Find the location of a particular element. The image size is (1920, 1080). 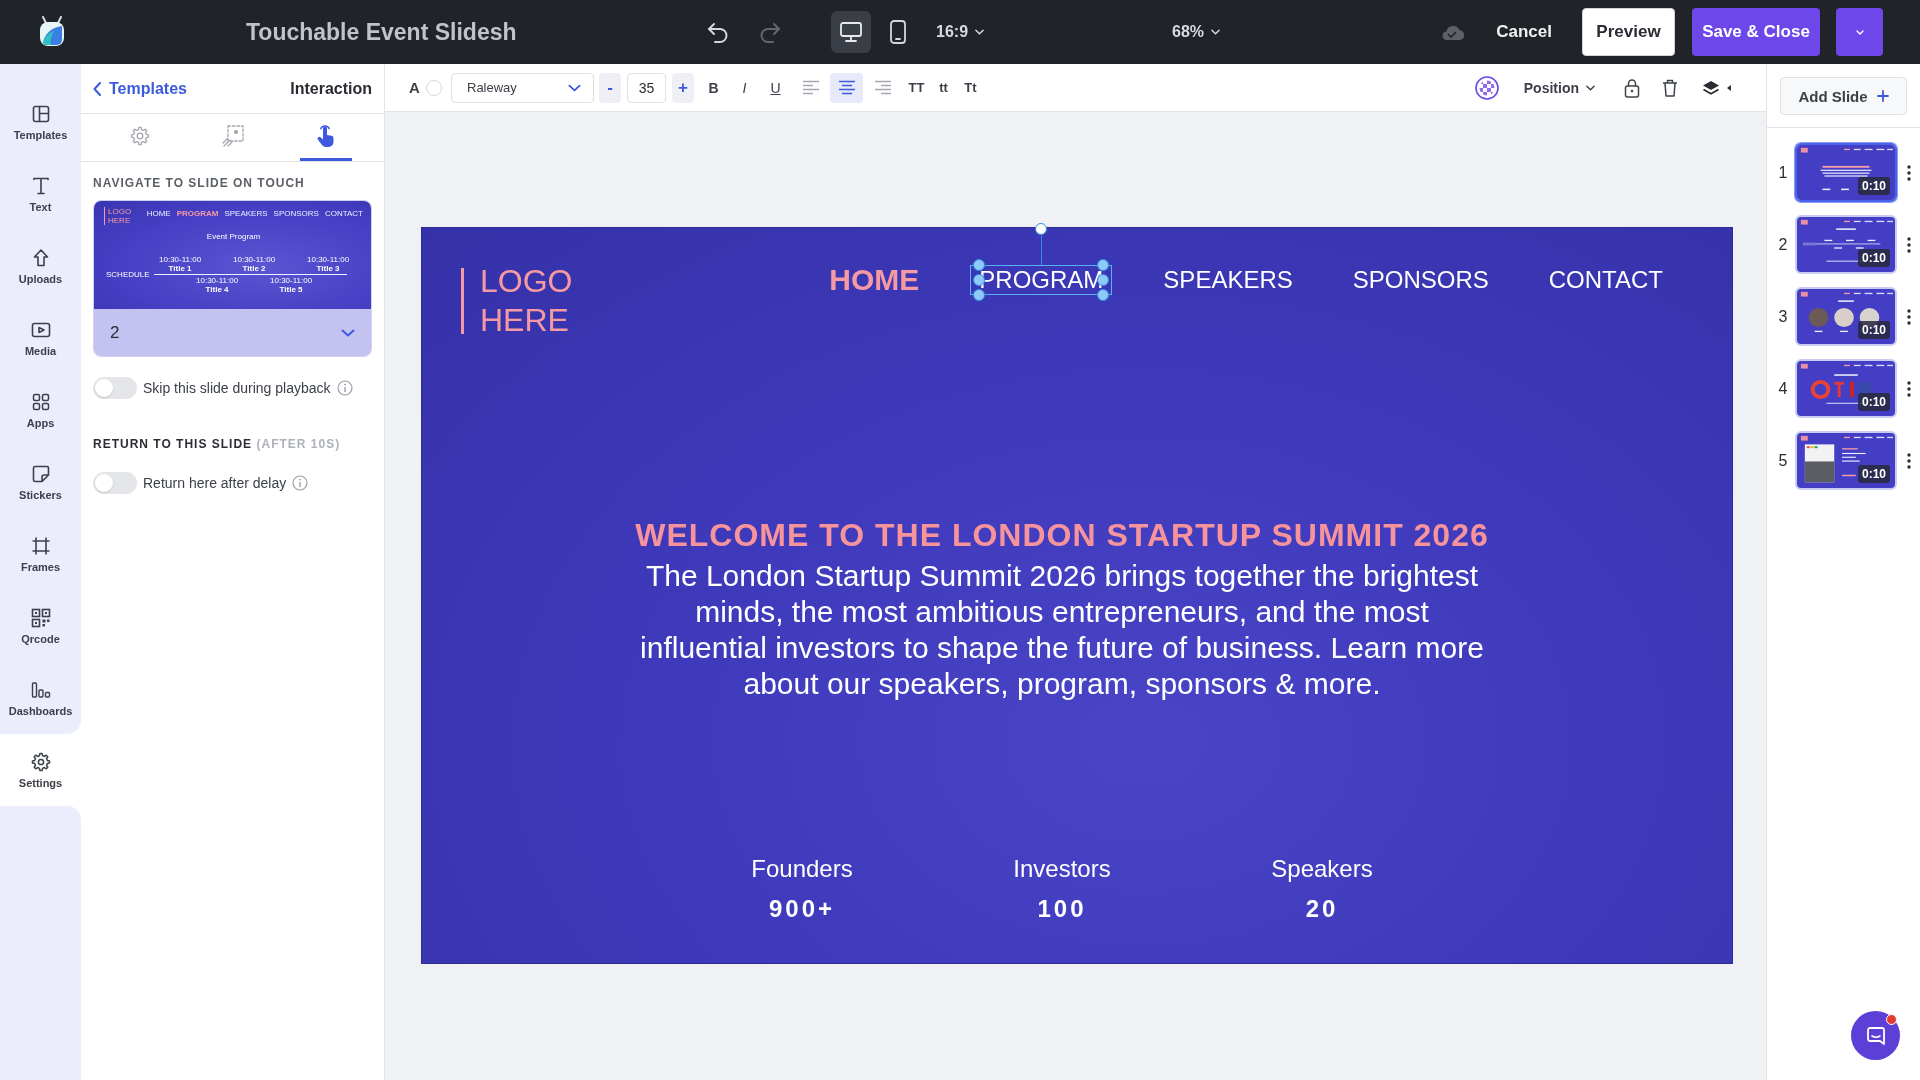

sidebar-item: Templates is located at coordinates (40, 122).